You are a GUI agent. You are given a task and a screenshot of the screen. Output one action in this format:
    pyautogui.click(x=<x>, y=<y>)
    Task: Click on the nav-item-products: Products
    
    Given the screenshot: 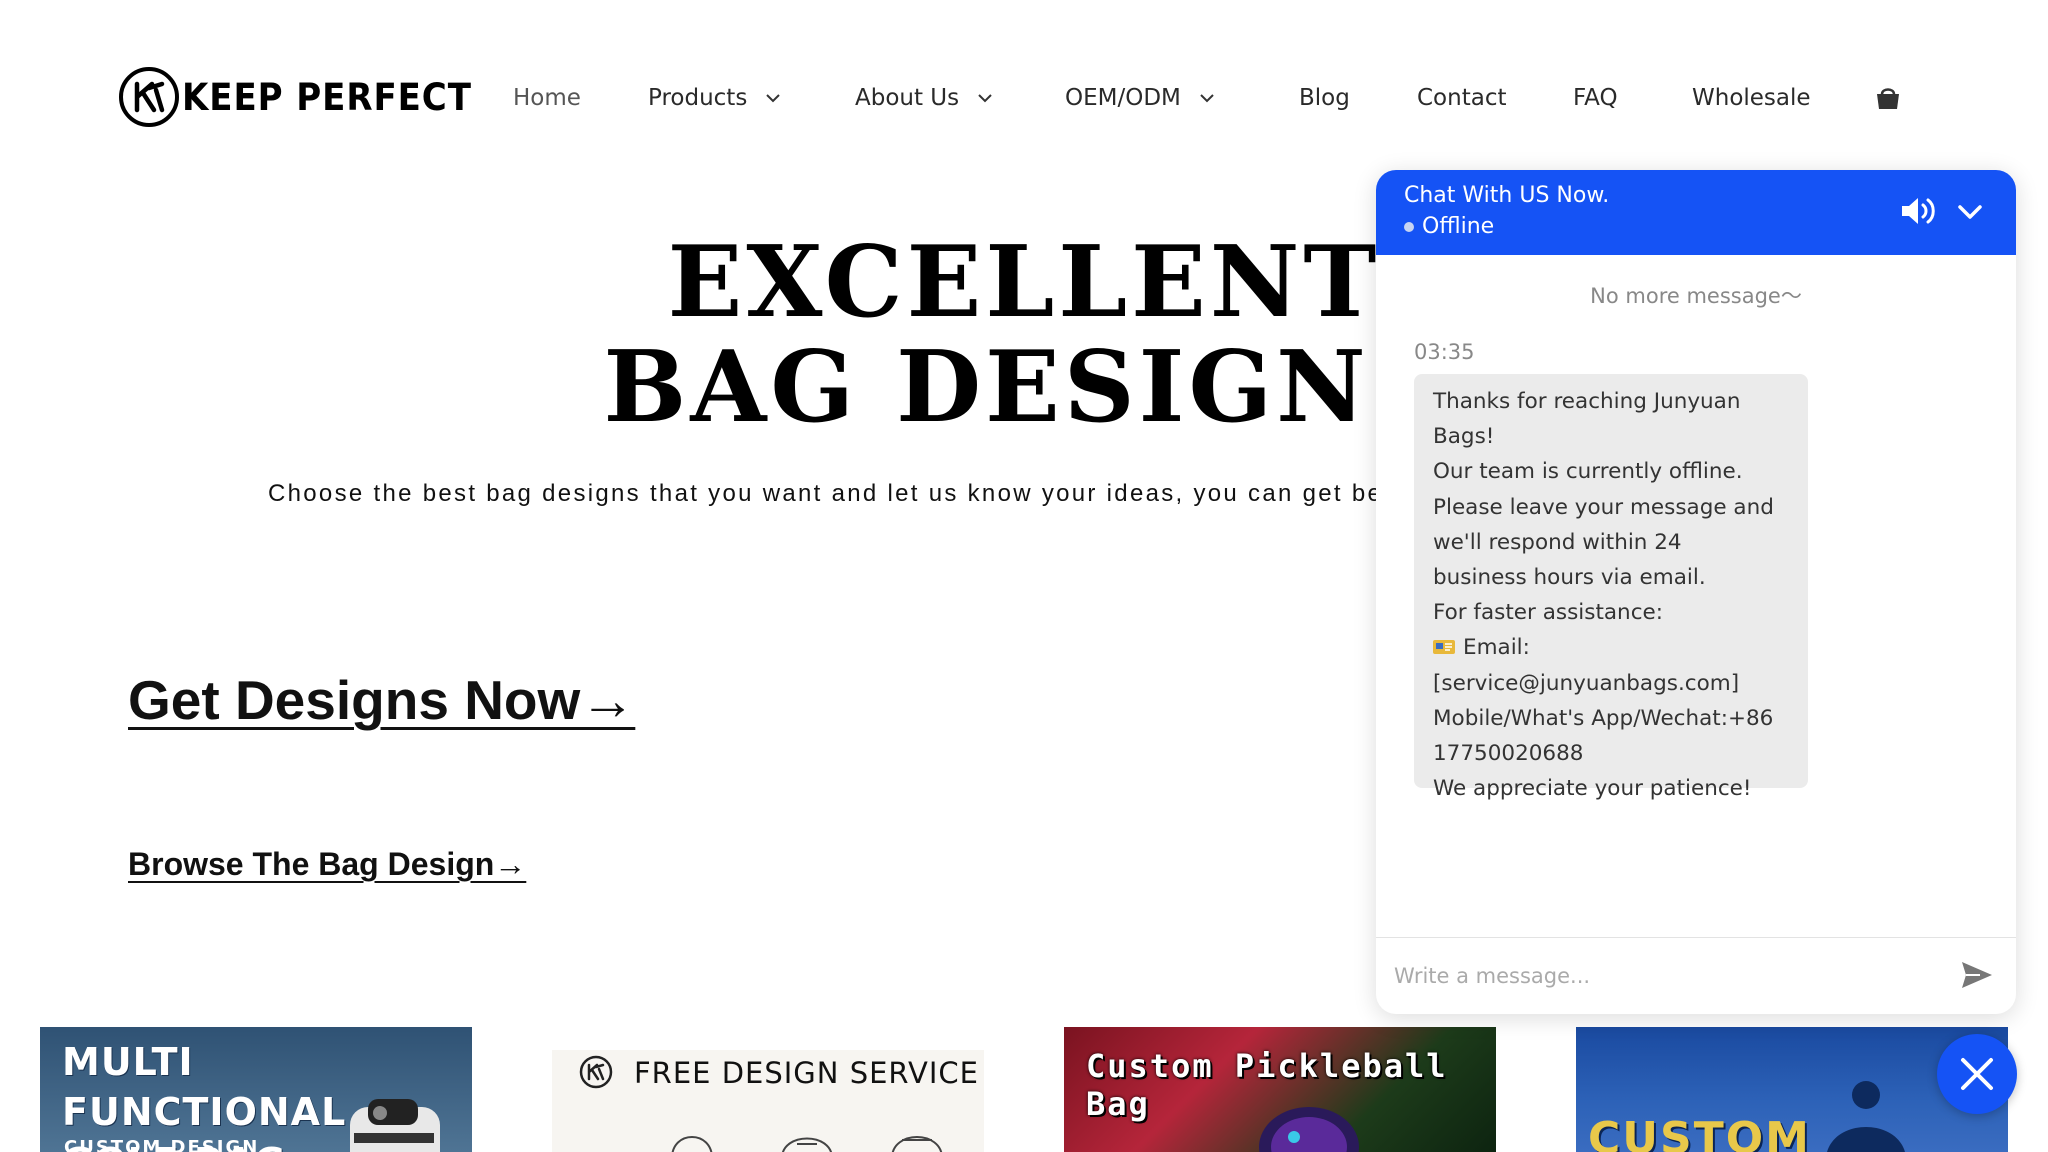 What is the action you would take?
    pyautogui.click(x=714, y=98)
    